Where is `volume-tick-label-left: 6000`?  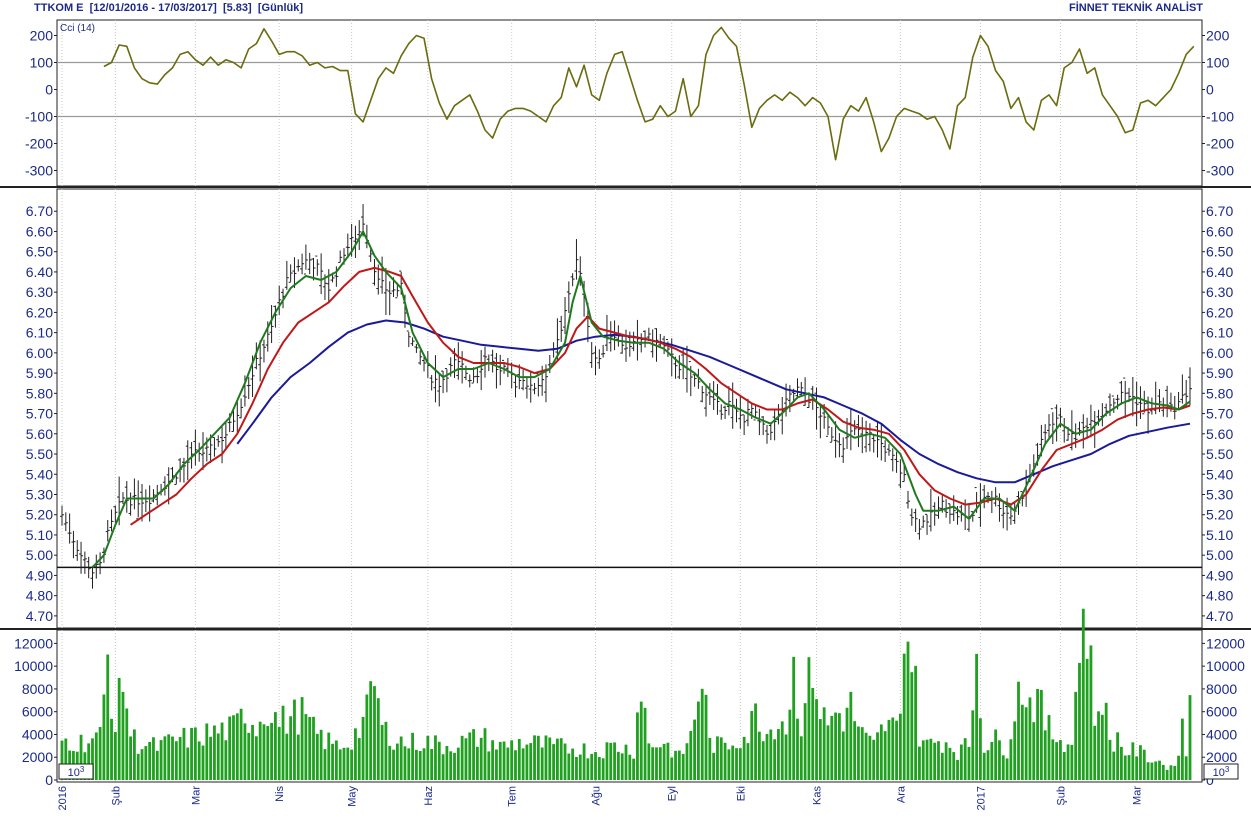 volume-tick-label-left: 6000 is located at coordinates (37, 712).